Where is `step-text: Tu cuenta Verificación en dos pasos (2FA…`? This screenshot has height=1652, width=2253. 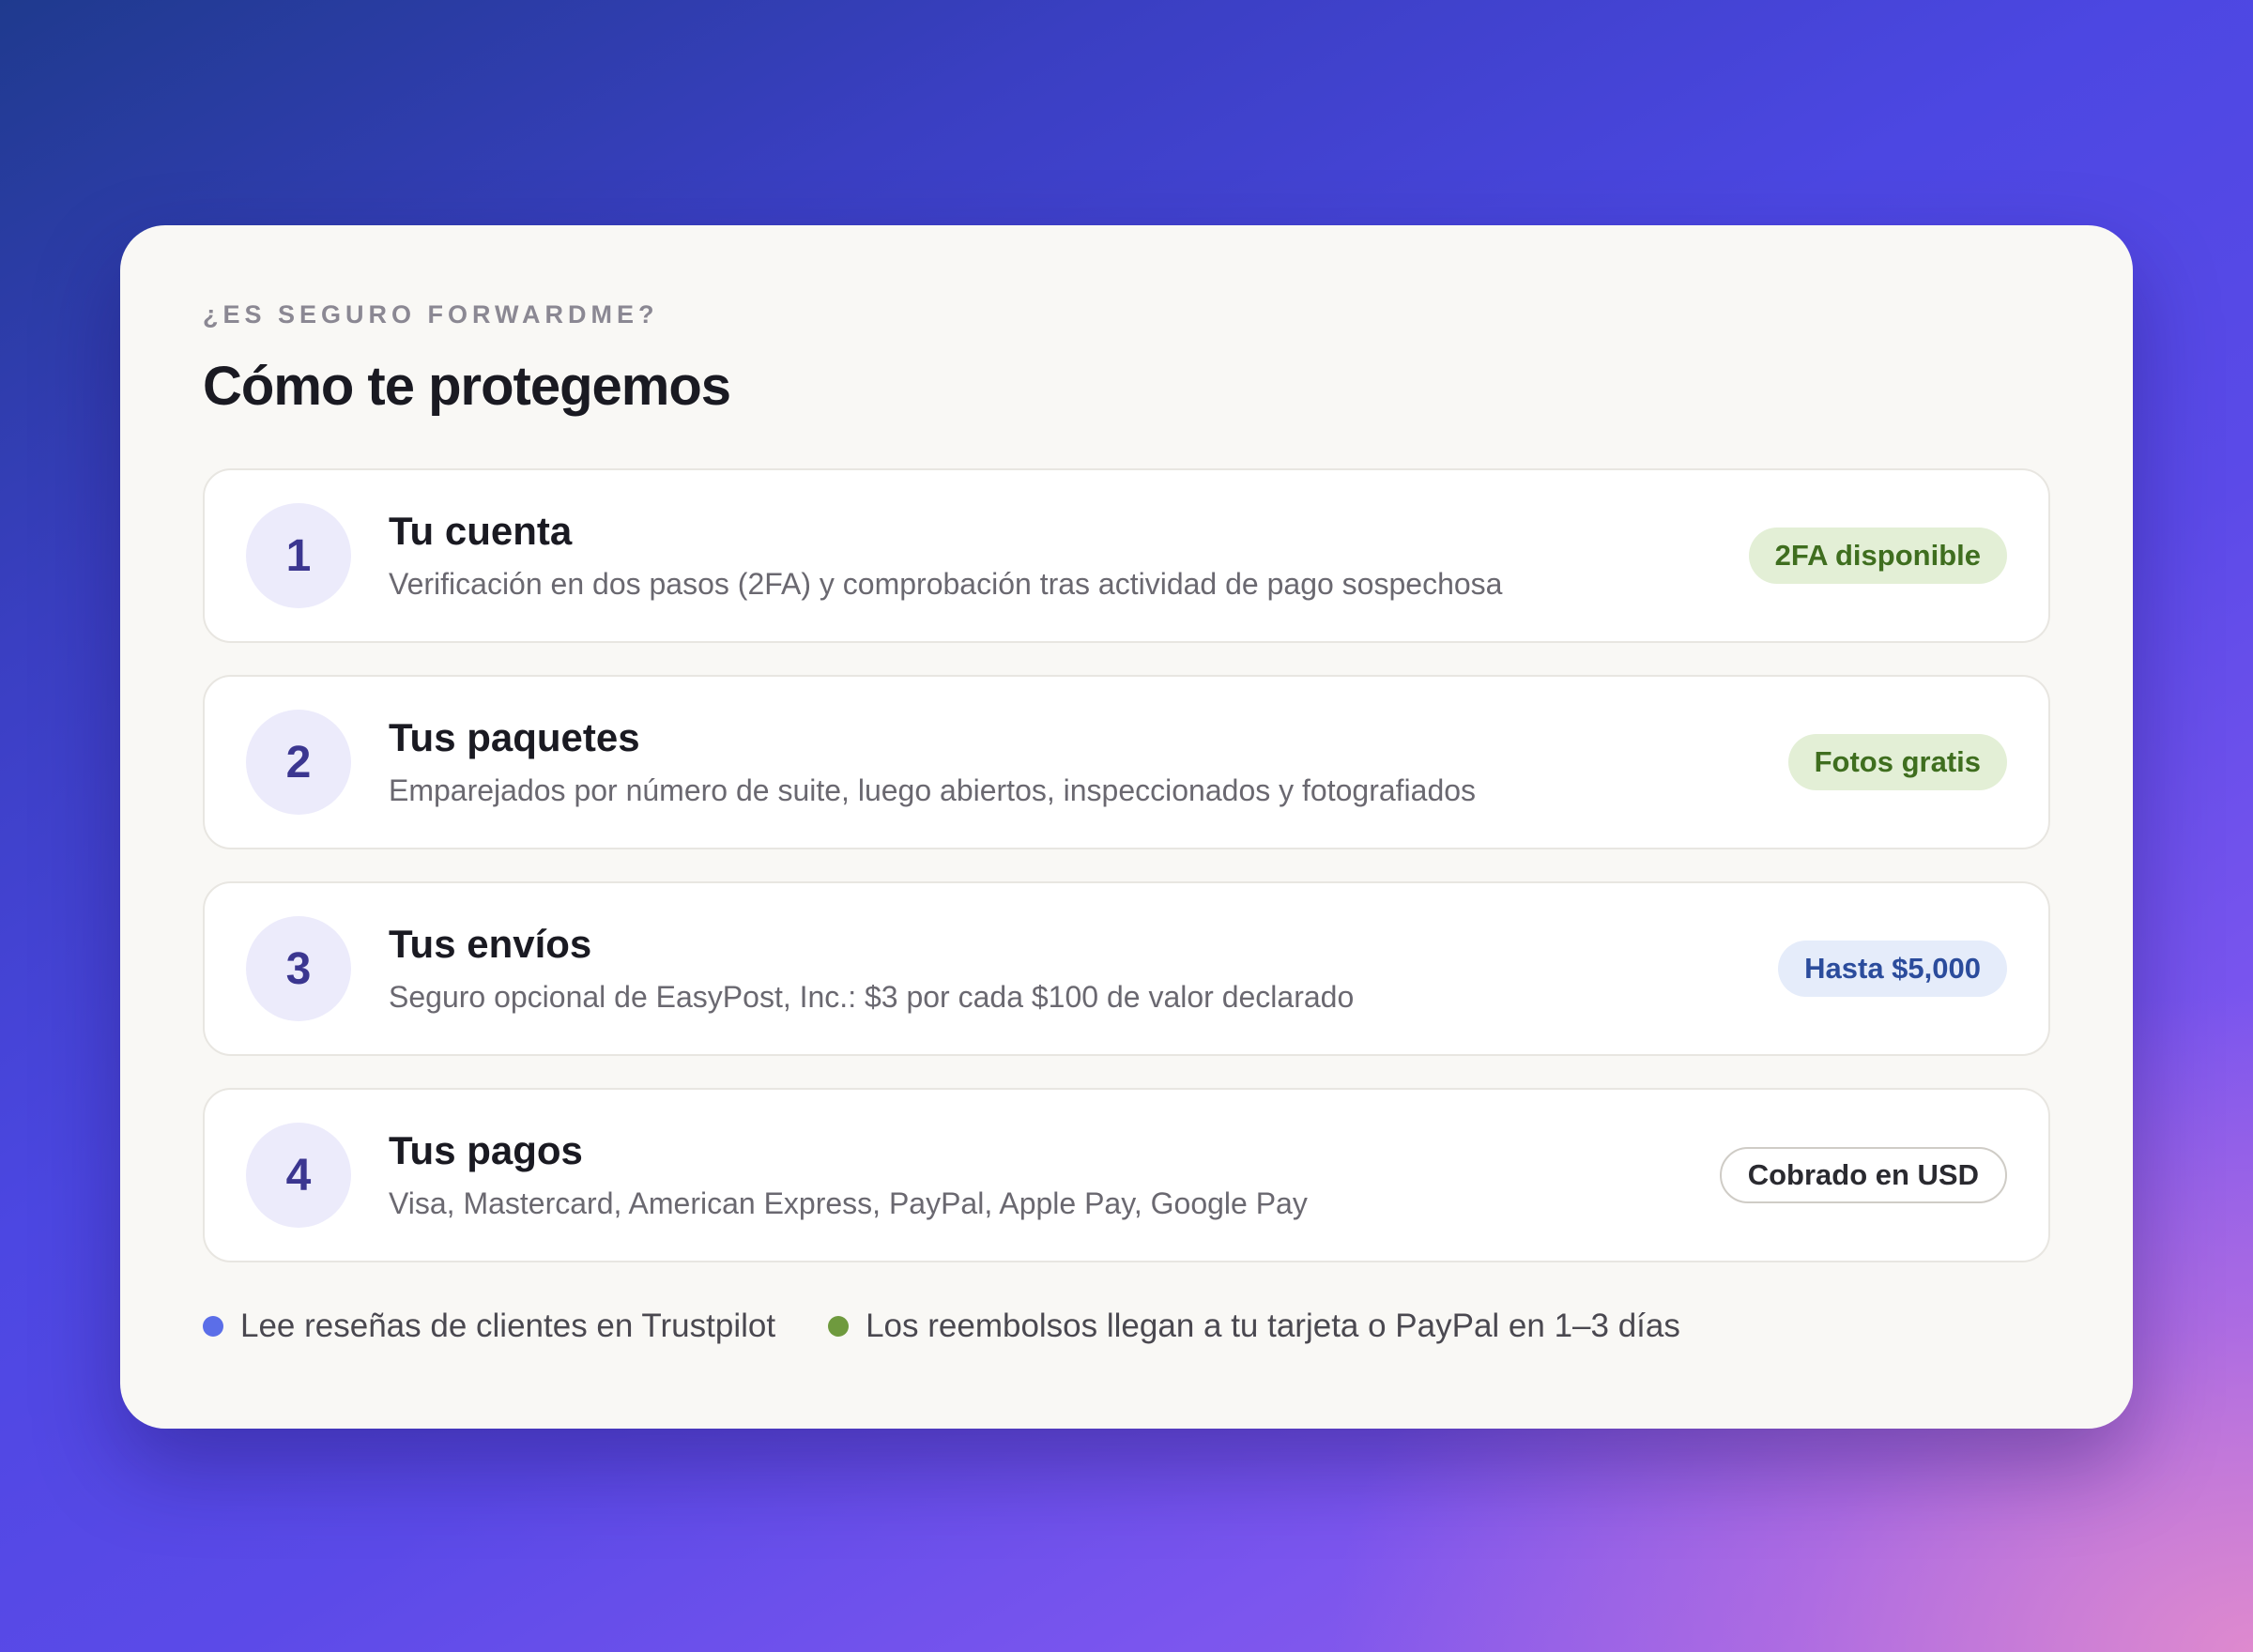 step-text: Tu cuenta Verificación en dos pasos (2FA… is located at coordinates (1069, 555).